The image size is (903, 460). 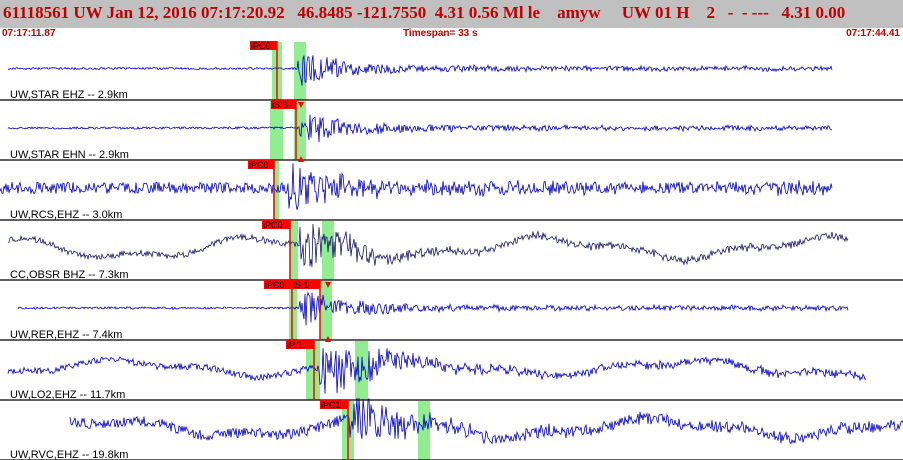 I want to click on station-label: UW,STAR EHZ -- 2.9km, so click(x=69, y=95).